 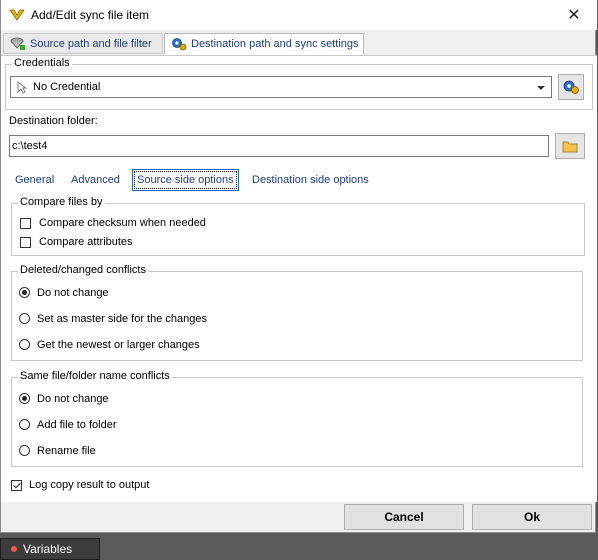 What do you see at coordinates (73, 399) in the screenshot?
I see `samename-do-not-change-label: Do not change` at bounding box center [73, 399].